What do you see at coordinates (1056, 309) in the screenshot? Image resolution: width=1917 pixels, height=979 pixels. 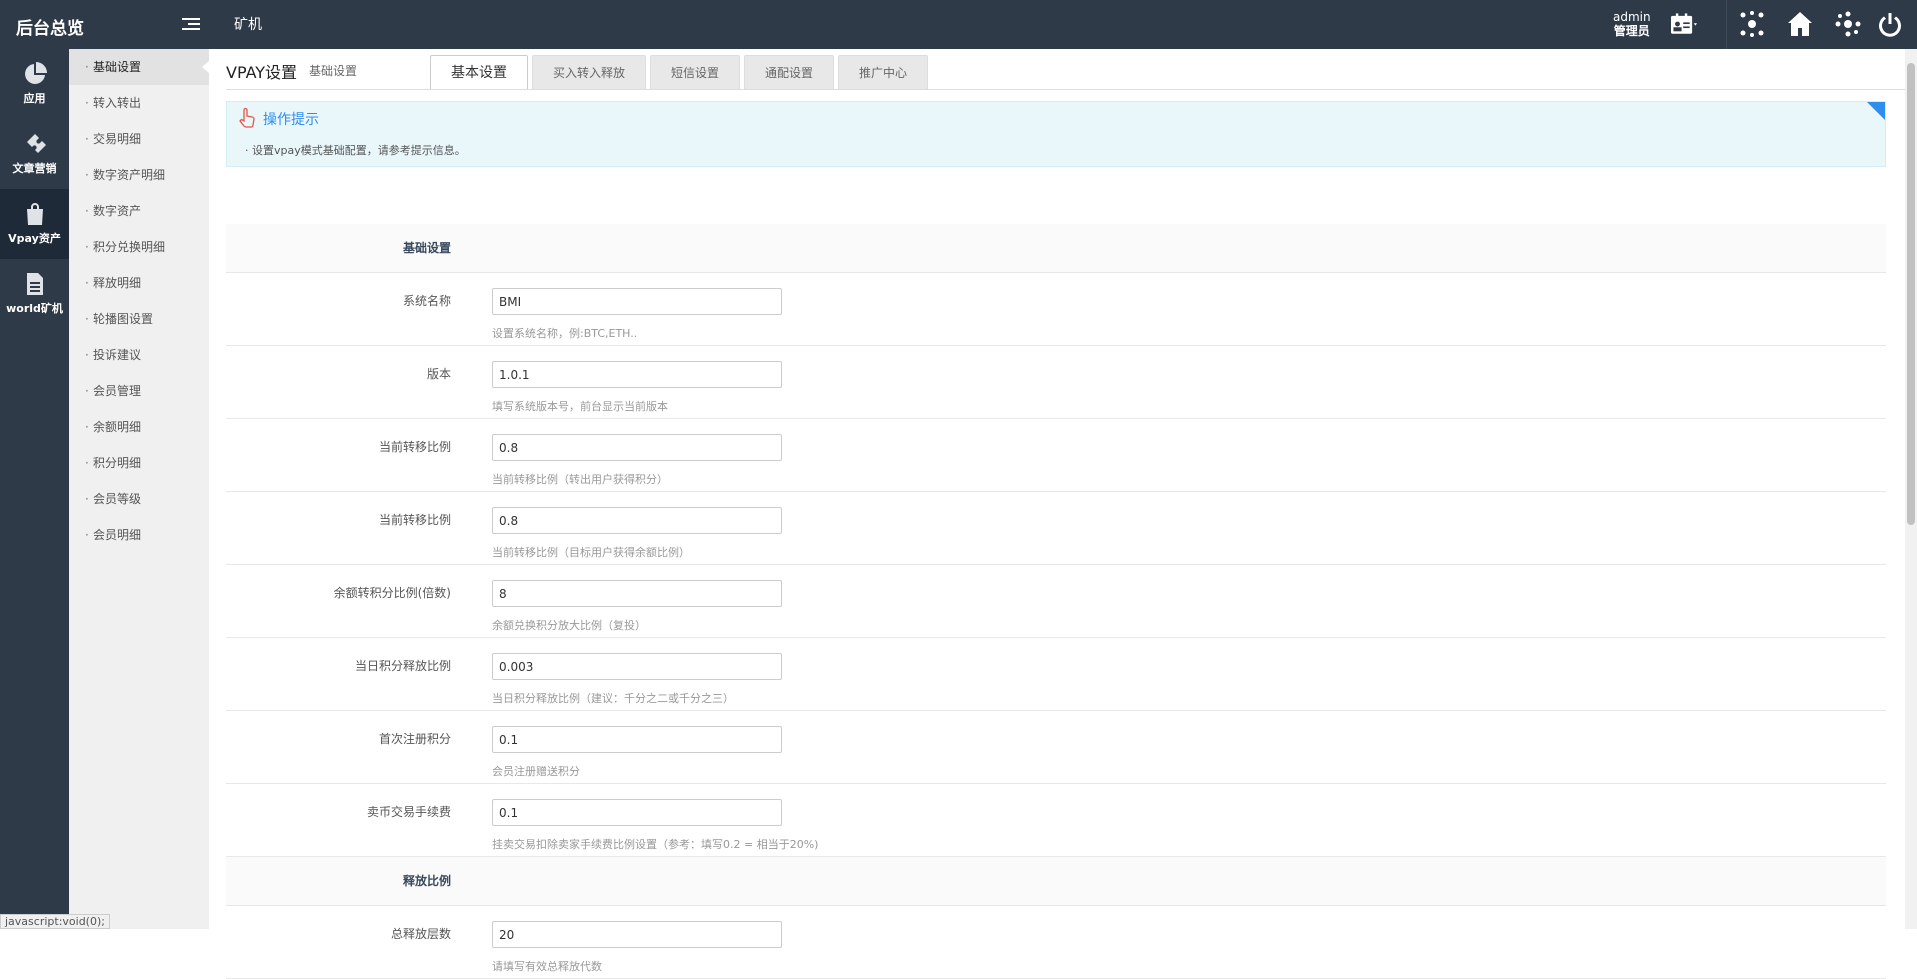 I see `form-row: 系统名称 设置系统名称，例:BTC,ETH..` at bounding box center [1056, 309].